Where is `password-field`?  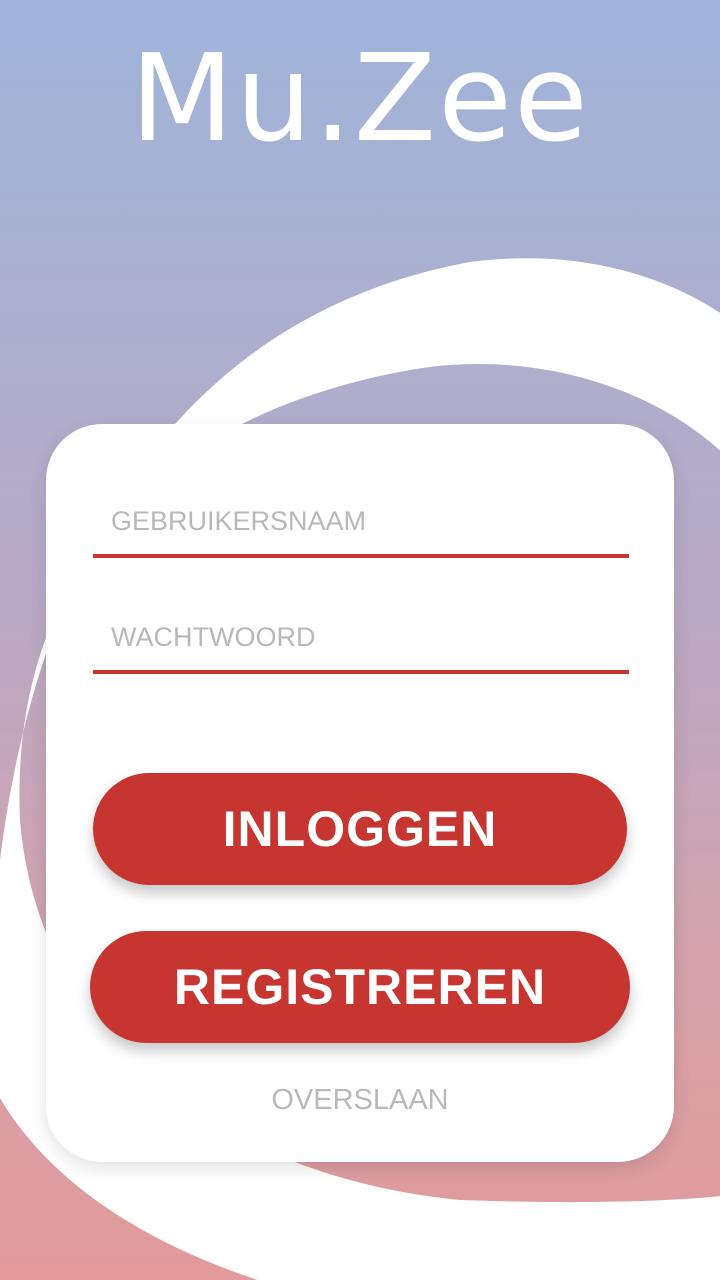 password-field is located at coordinates (361, 637).